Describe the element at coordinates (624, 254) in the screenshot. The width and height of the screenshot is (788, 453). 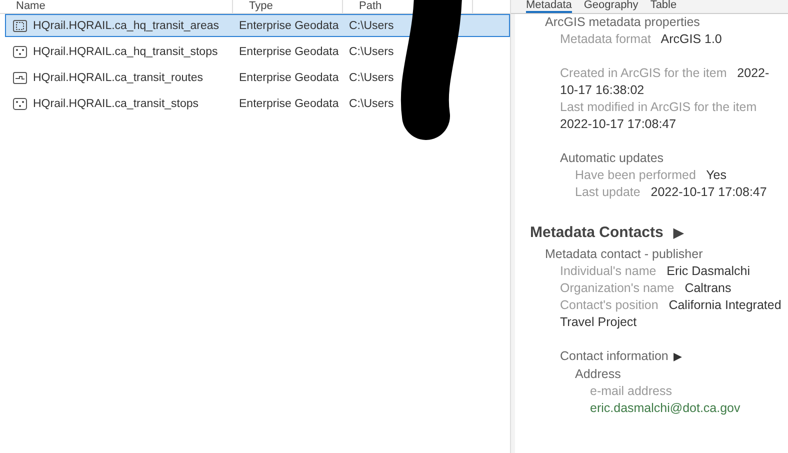
I see `group-title: Metadata contact - publisher` at that location.